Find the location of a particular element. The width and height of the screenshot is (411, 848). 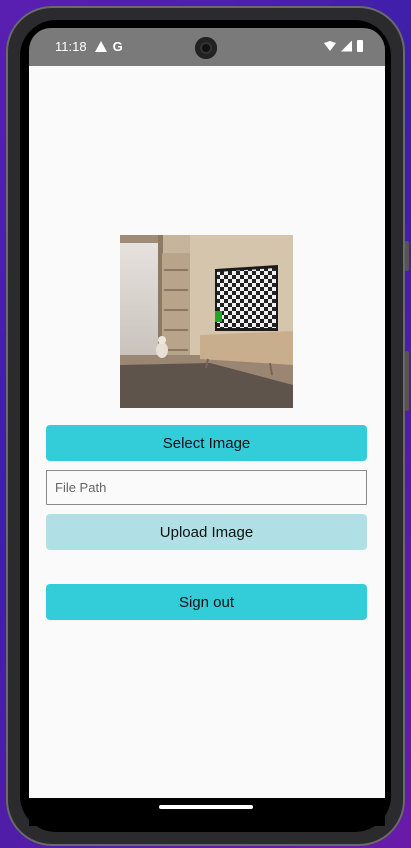

status-bar: 11:18 G is located at coordinates (207, 47).